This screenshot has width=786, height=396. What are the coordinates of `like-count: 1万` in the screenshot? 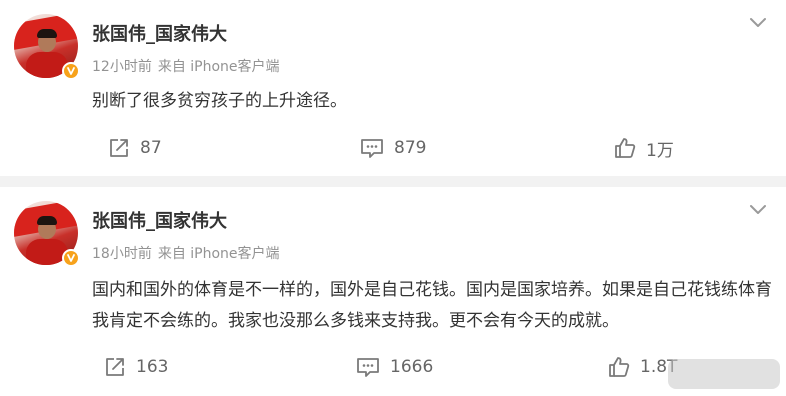 It's located at (660, 150).